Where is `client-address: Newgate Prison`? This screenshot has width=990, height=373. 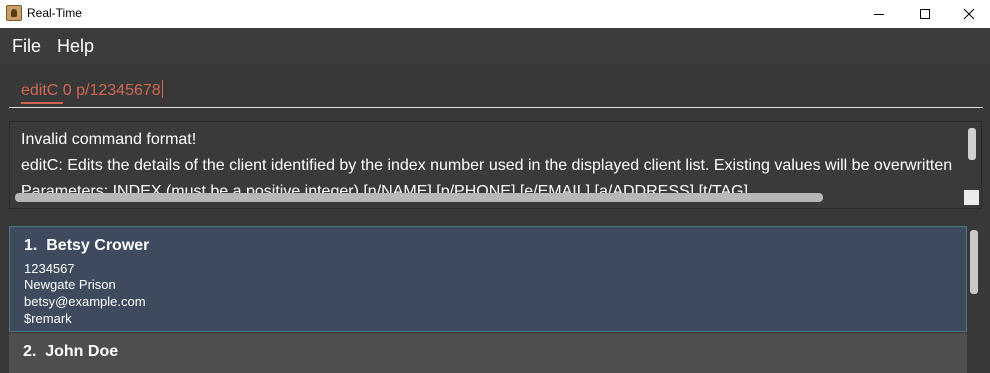
client-address: Newgate Prison is located at coordinates (70, 284).